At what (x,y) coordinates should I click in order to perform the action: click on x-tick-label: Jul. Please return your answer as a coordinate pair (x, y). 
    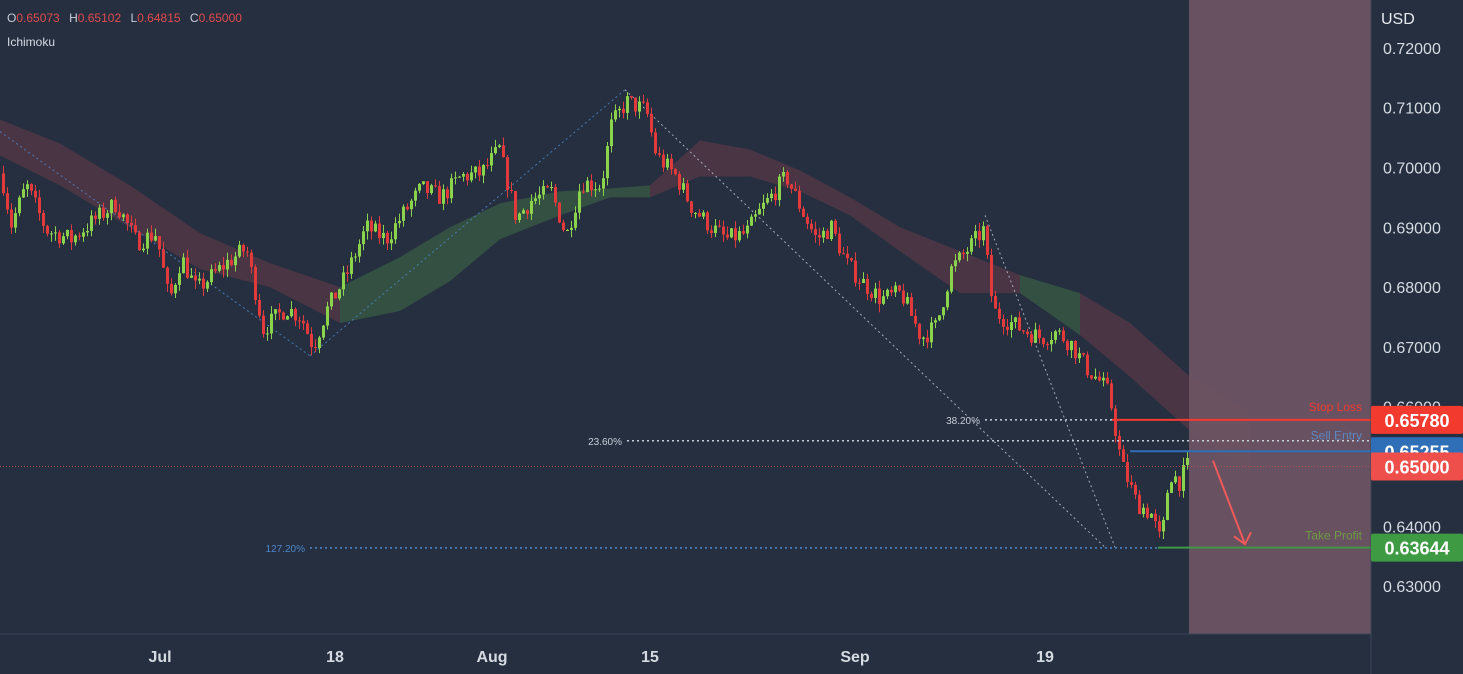
    Looking at the image, I should click on (159, 657).